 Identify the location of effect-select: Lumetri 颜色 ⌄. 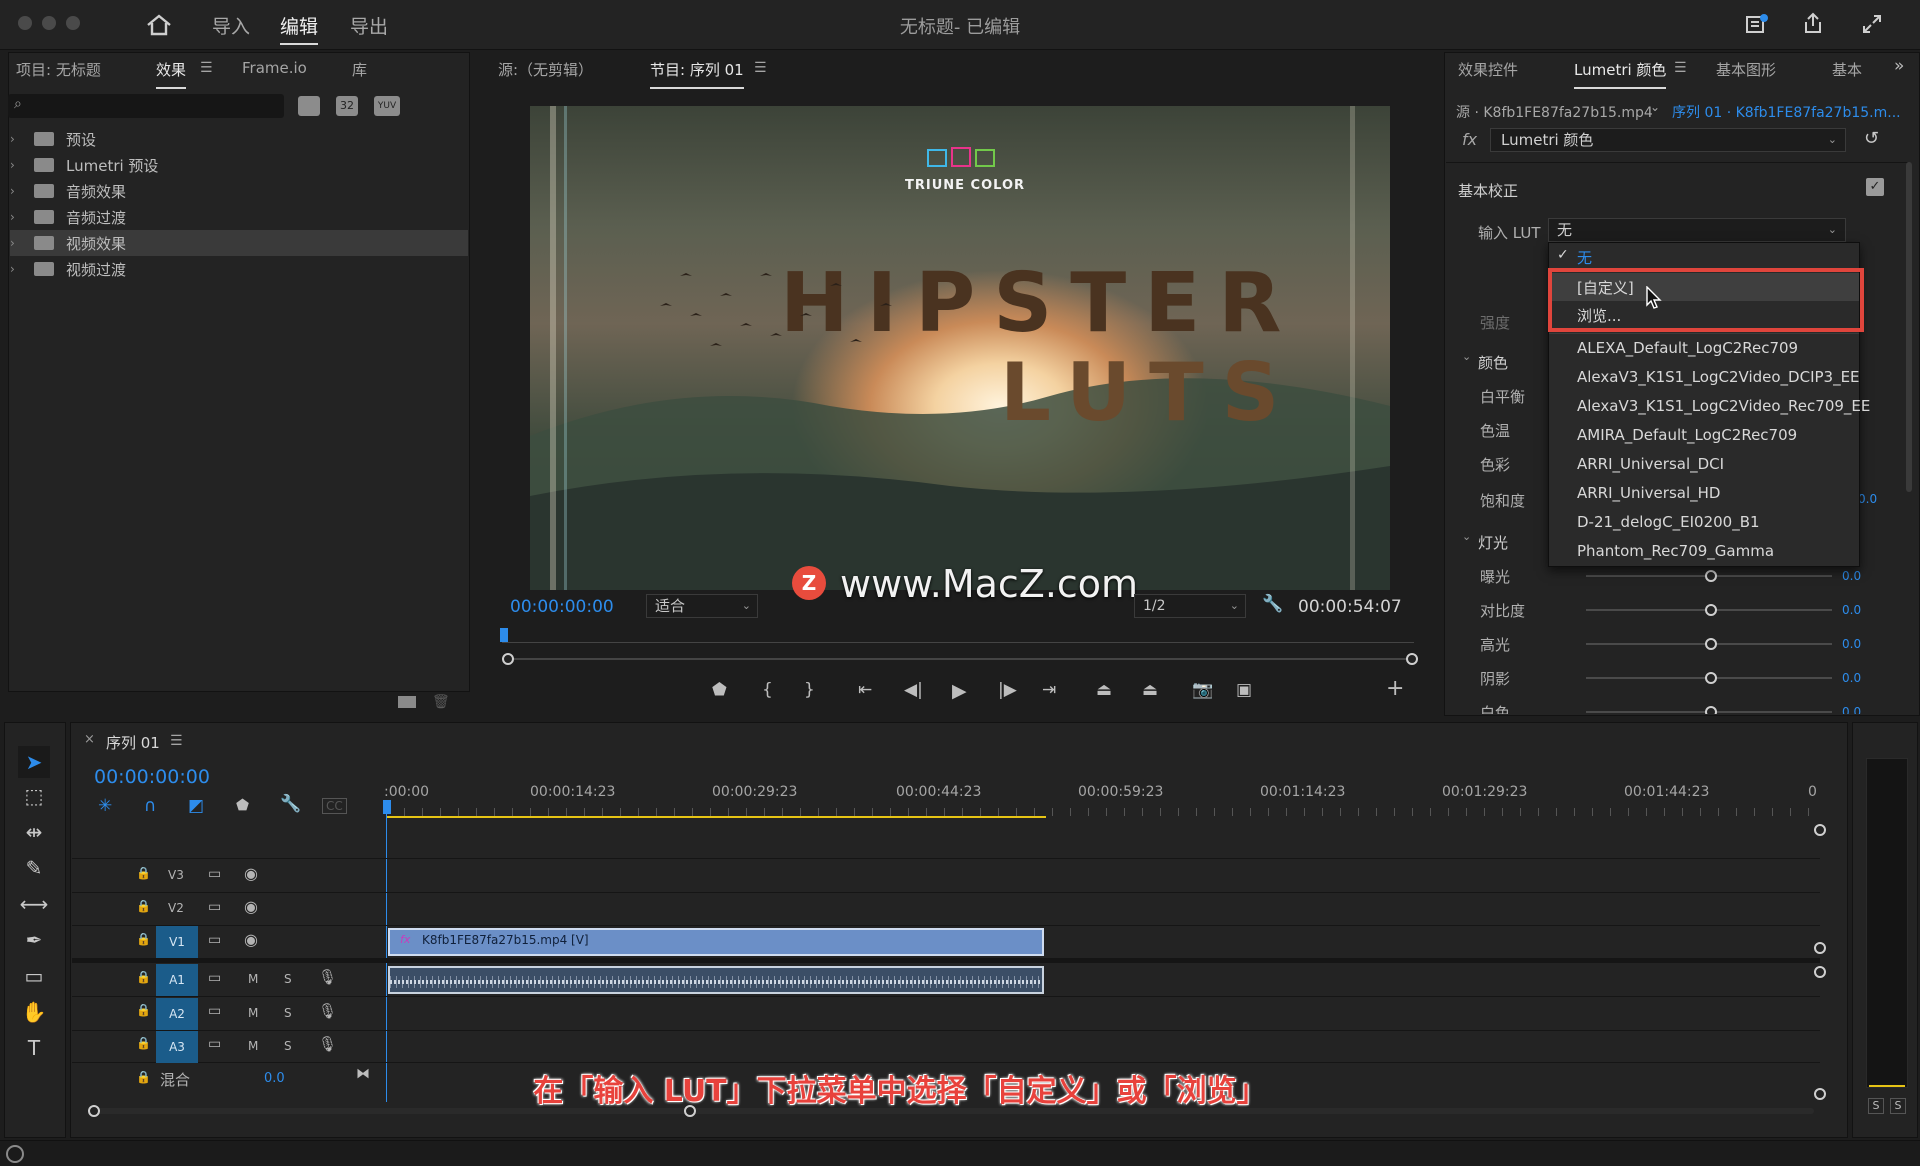
(1668, 140).